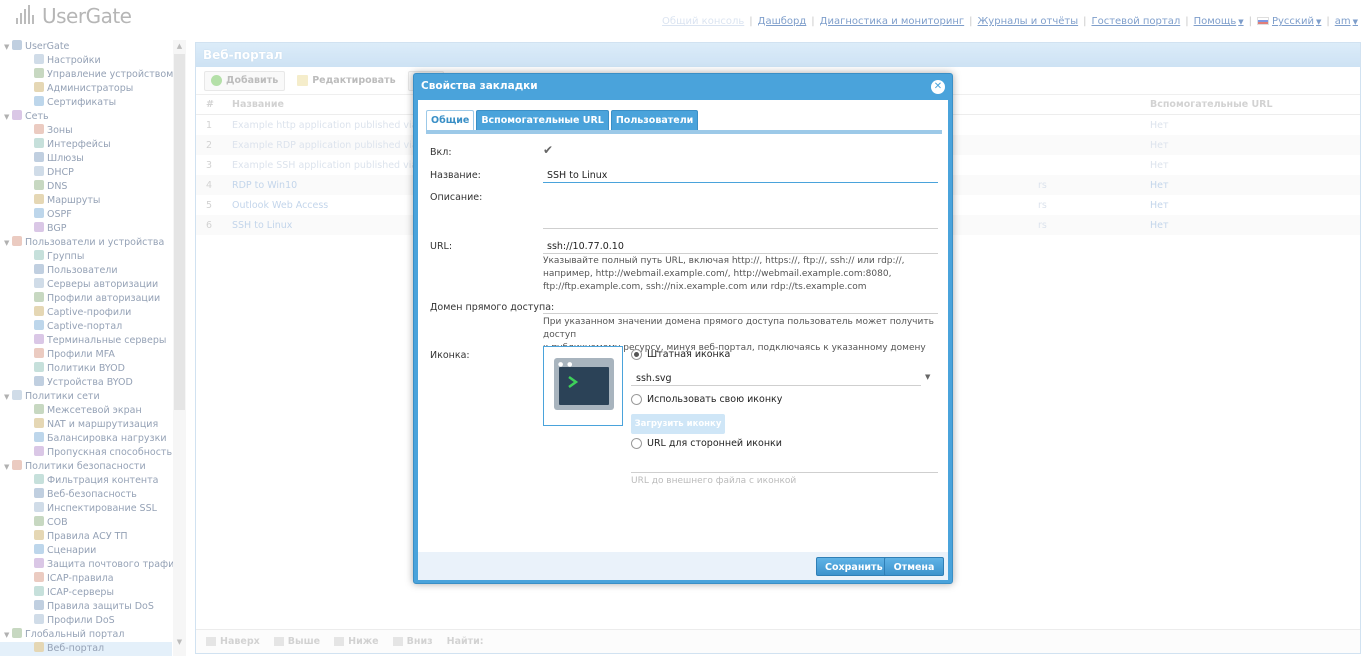 The width and height of the screenshot is (1366, 656). I want to click on cancel-button: Отмена, so click(914, 566).